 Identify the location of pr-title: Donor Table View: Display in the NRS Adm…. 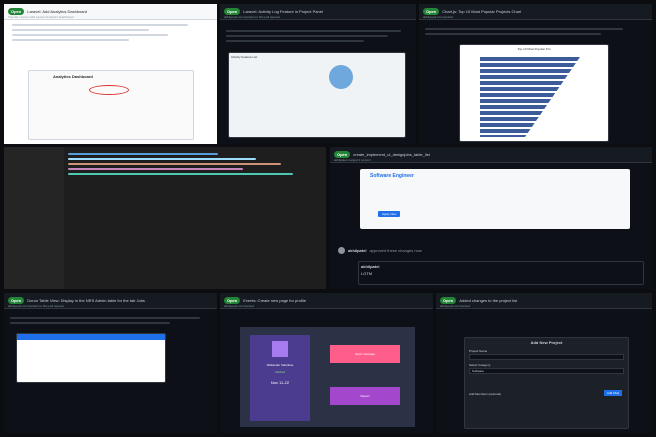
(86, 300).